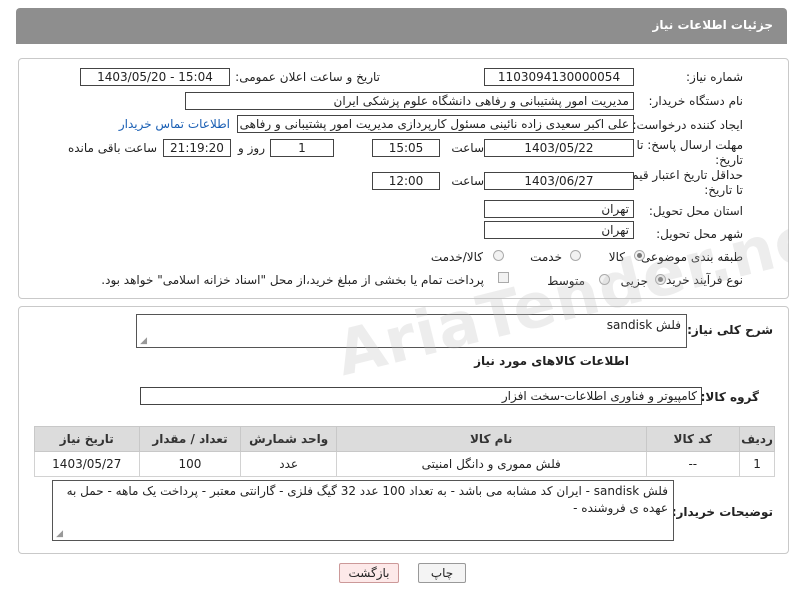 This screenshot has width=789, height=598. Describe the element at coordinates (559, 77) in the screenshot. I see `need-number-field: 1103094130000054` at that location.